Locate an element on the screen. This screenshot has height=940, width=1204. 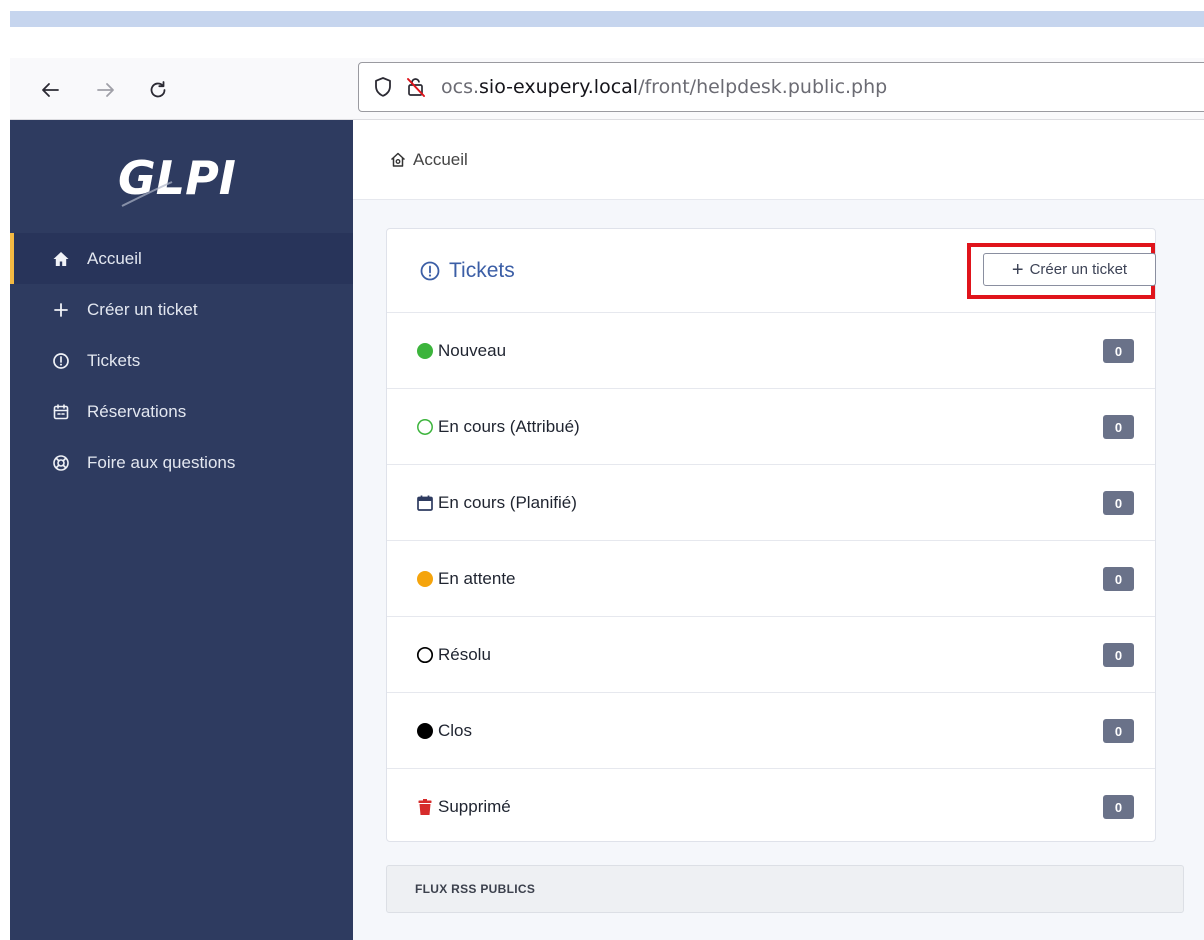
ticket-status-row-nouveau: Nouveau 0 is located at coordinates (771, 351).